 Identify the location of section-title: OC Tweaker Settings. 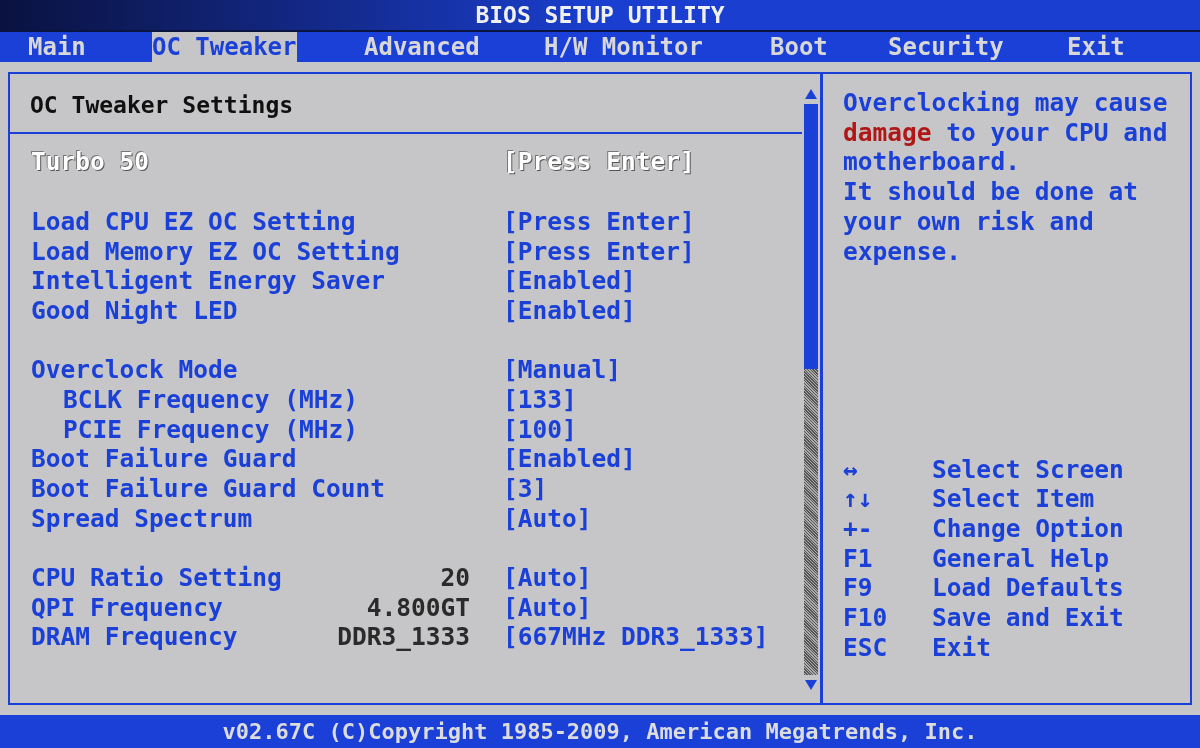
(162, 105).